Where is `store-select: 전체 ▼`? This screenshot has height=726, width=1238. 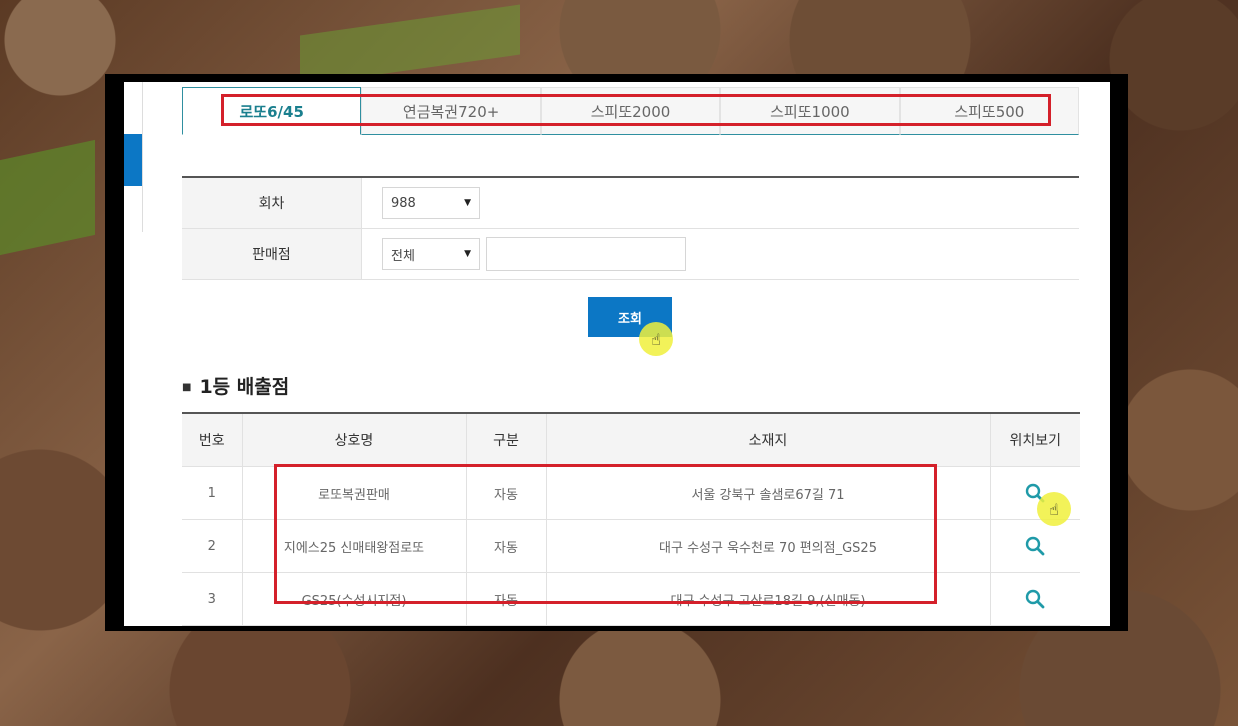
store-select: 전체 ▼ is located at coordinates (431, 254).